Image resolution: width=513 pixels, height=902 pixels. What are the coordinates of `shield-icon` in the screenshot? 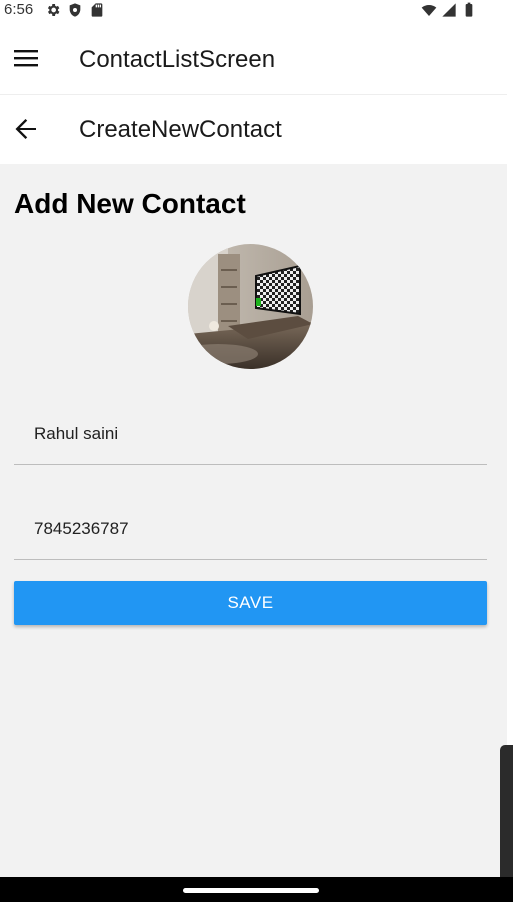 It's located at (75, 10).